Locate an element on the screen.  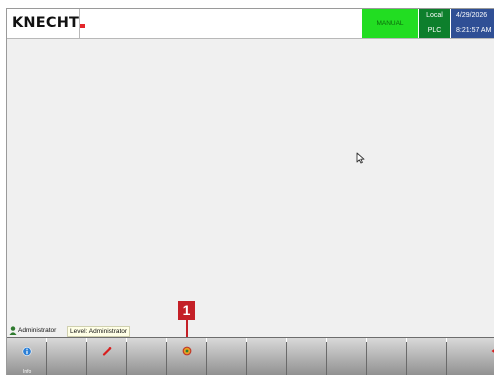
knecht-logo: KNECHT is located at coordinates (47, 23).